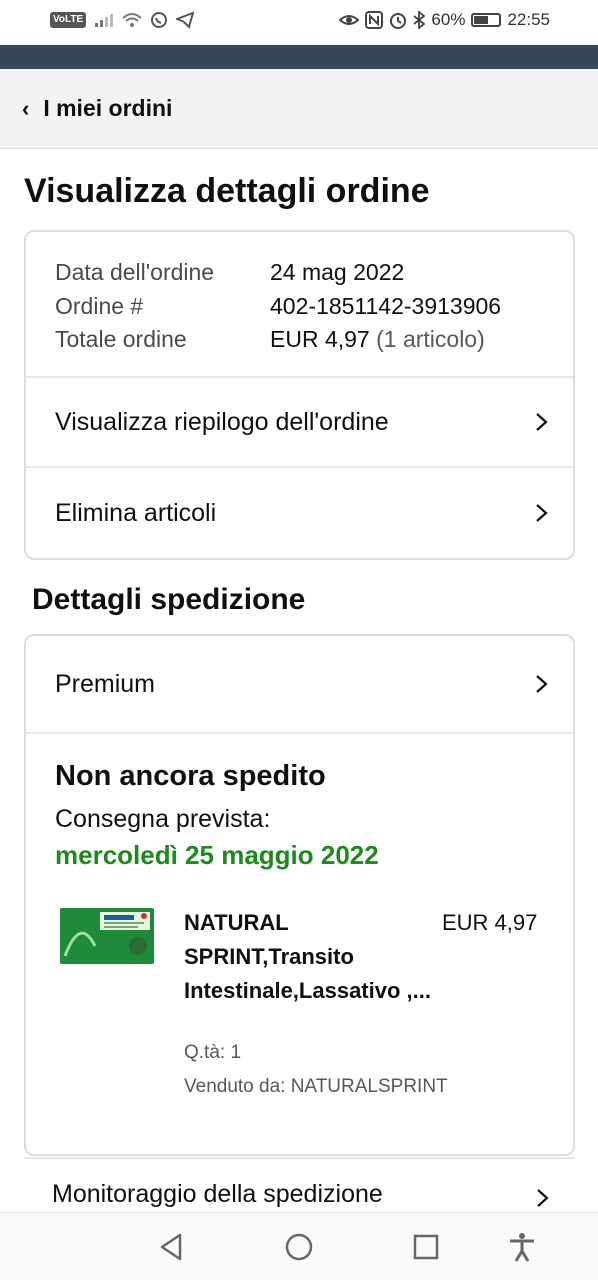  Describe the element at coordinates (217, 855) in the screenshot. I see `delivery-date: mercoledì 25 maggio 2022` at that location.